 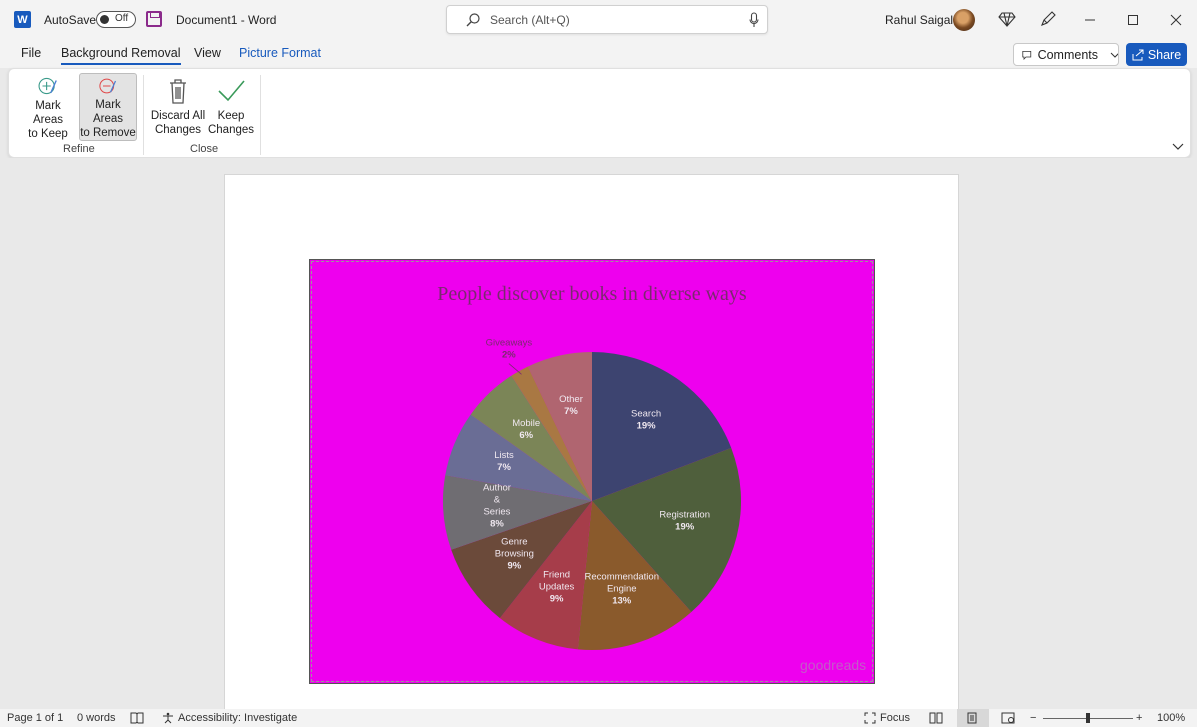 I want to click on trash-icon, so click(x=178, y=91).